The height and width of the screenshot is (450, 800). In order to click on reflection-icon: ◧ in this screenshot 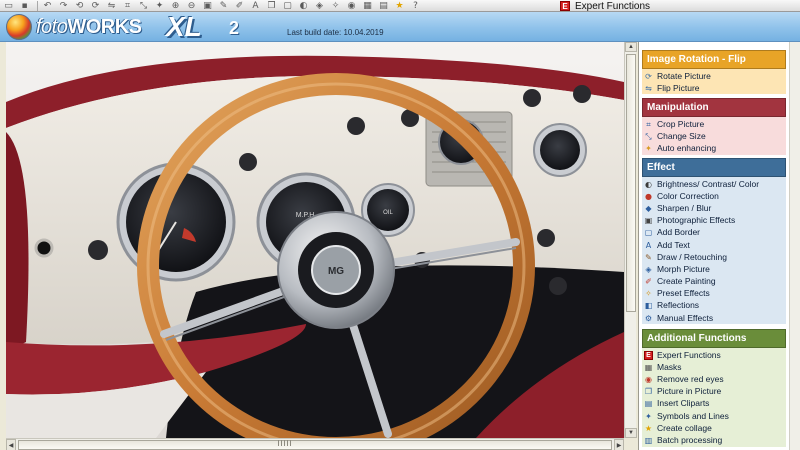, I will do `click(648, 306)`.